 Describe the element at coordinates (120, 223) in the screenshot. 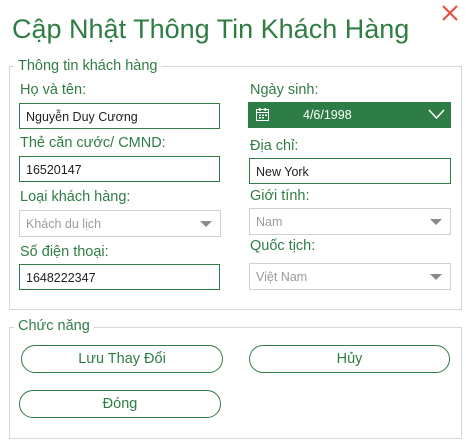

I see `customer-type-select: Khách du lịch` at that location.